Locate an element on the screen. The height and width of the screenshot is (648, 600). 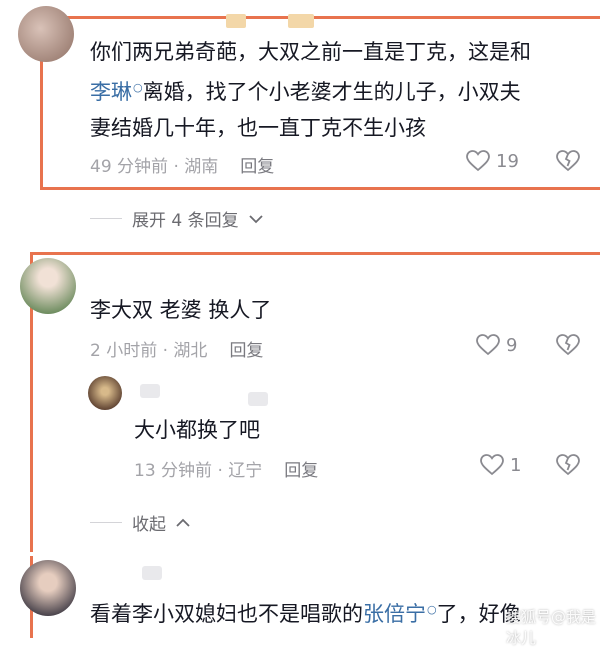
comment-meta: 13 分钟前 · 辽宁 回复 is located at coordinates (226, 471).